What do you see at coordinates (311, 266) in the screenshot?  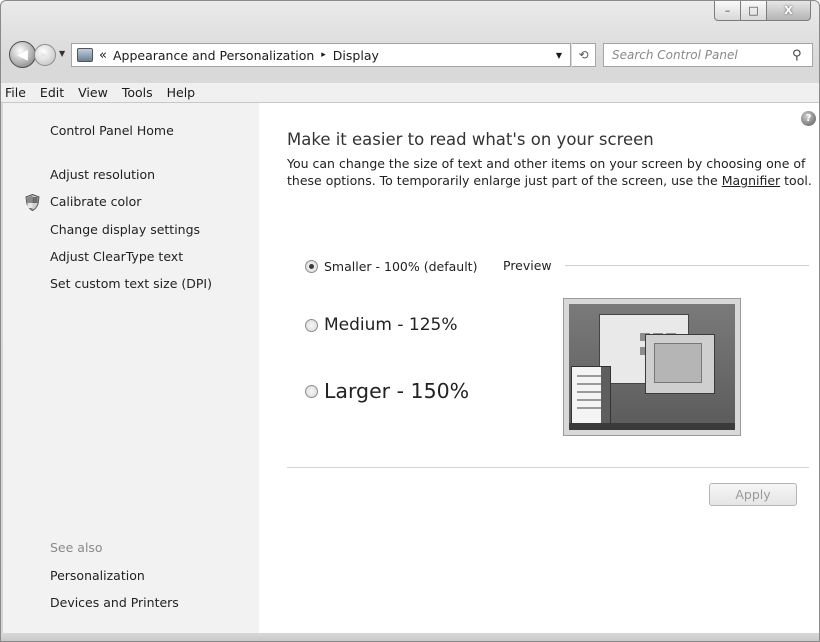 I see `radio-smaller` at bounding box center [311, 266].